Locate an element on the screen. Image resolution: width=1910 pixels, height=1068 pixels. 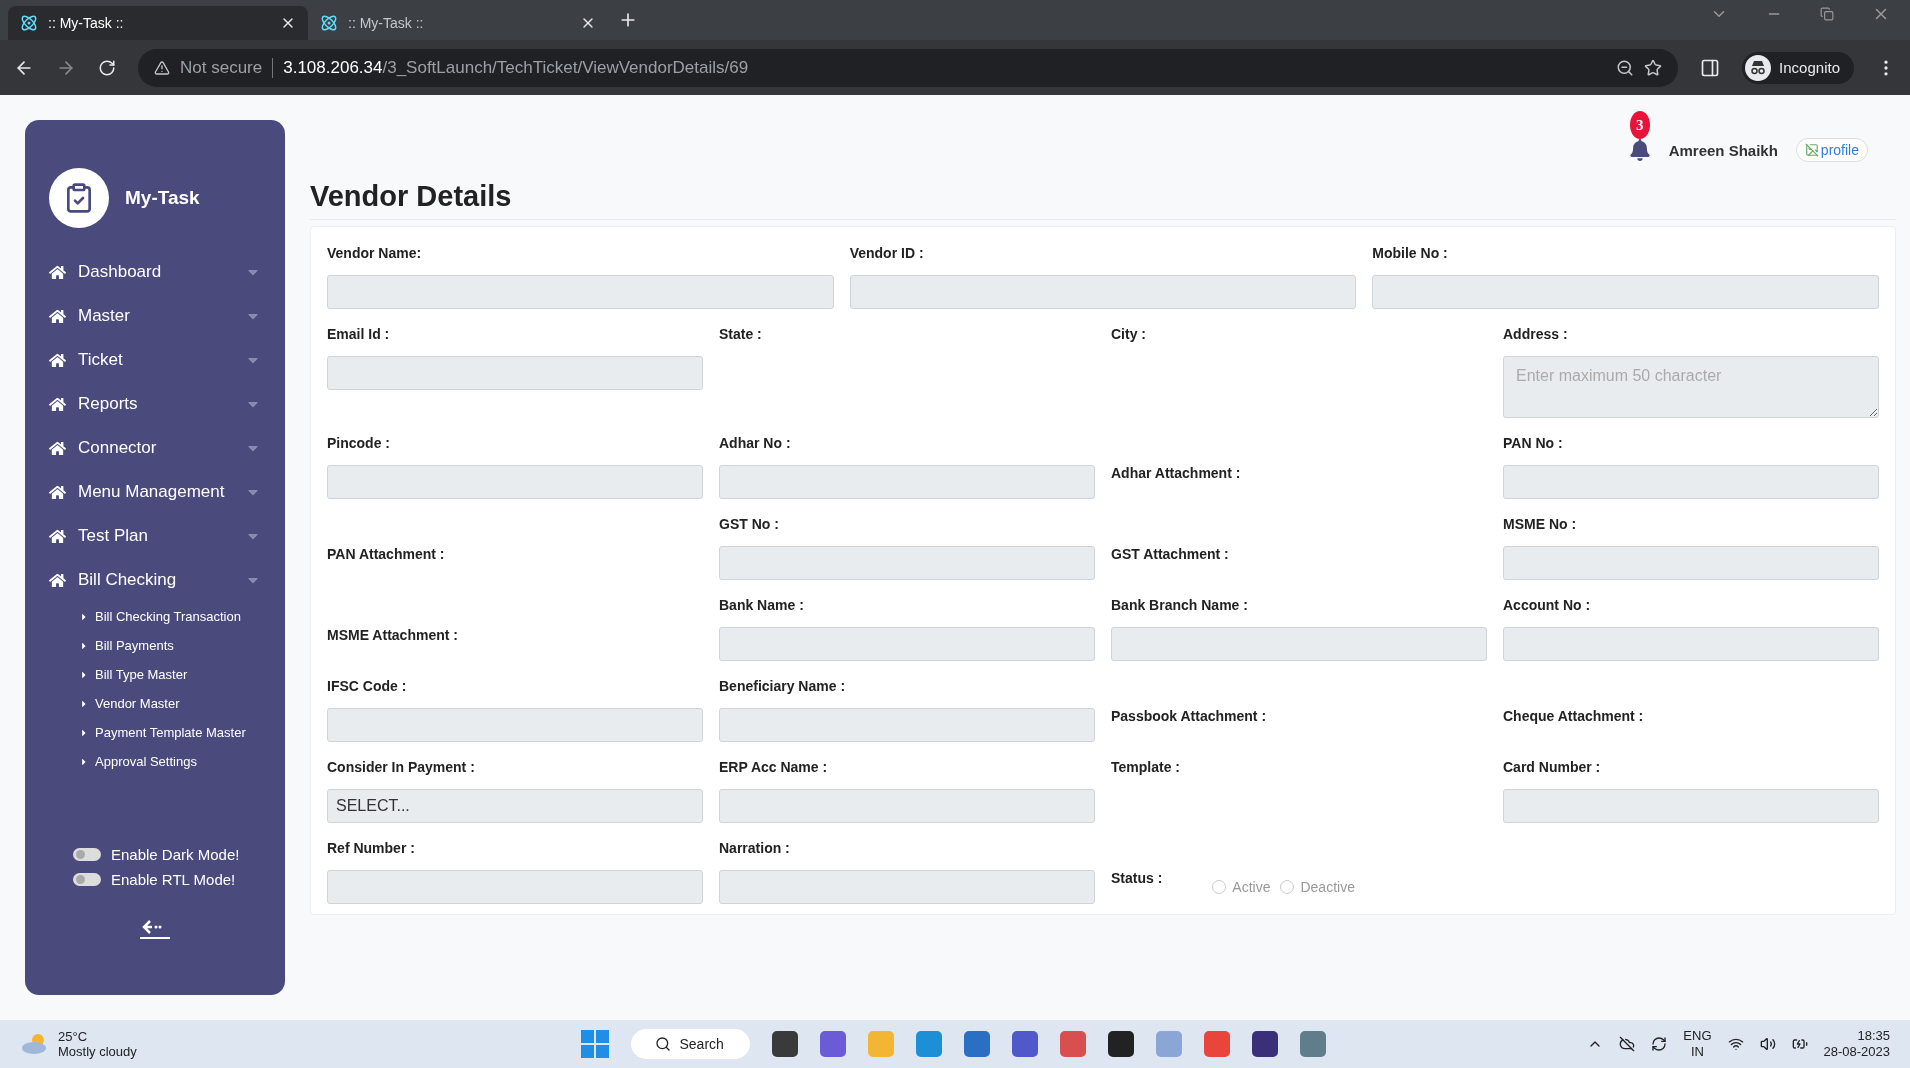
field-label: Mobile No : is located at coordinates (1410, 254).